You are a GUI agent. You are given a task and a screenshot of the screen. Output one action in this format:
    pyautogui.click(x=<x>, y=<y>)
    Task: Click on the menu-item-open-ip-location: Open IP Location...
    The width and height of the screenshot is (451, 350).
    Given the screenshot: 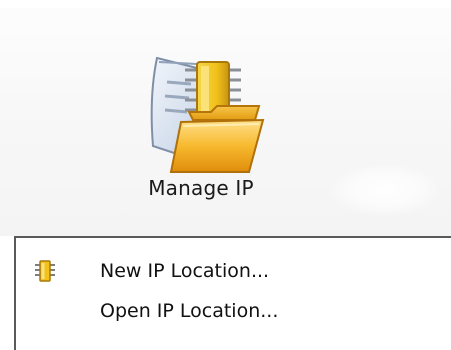 What is the action you would take?
    pyautogui.click(x=233, y=312)
    